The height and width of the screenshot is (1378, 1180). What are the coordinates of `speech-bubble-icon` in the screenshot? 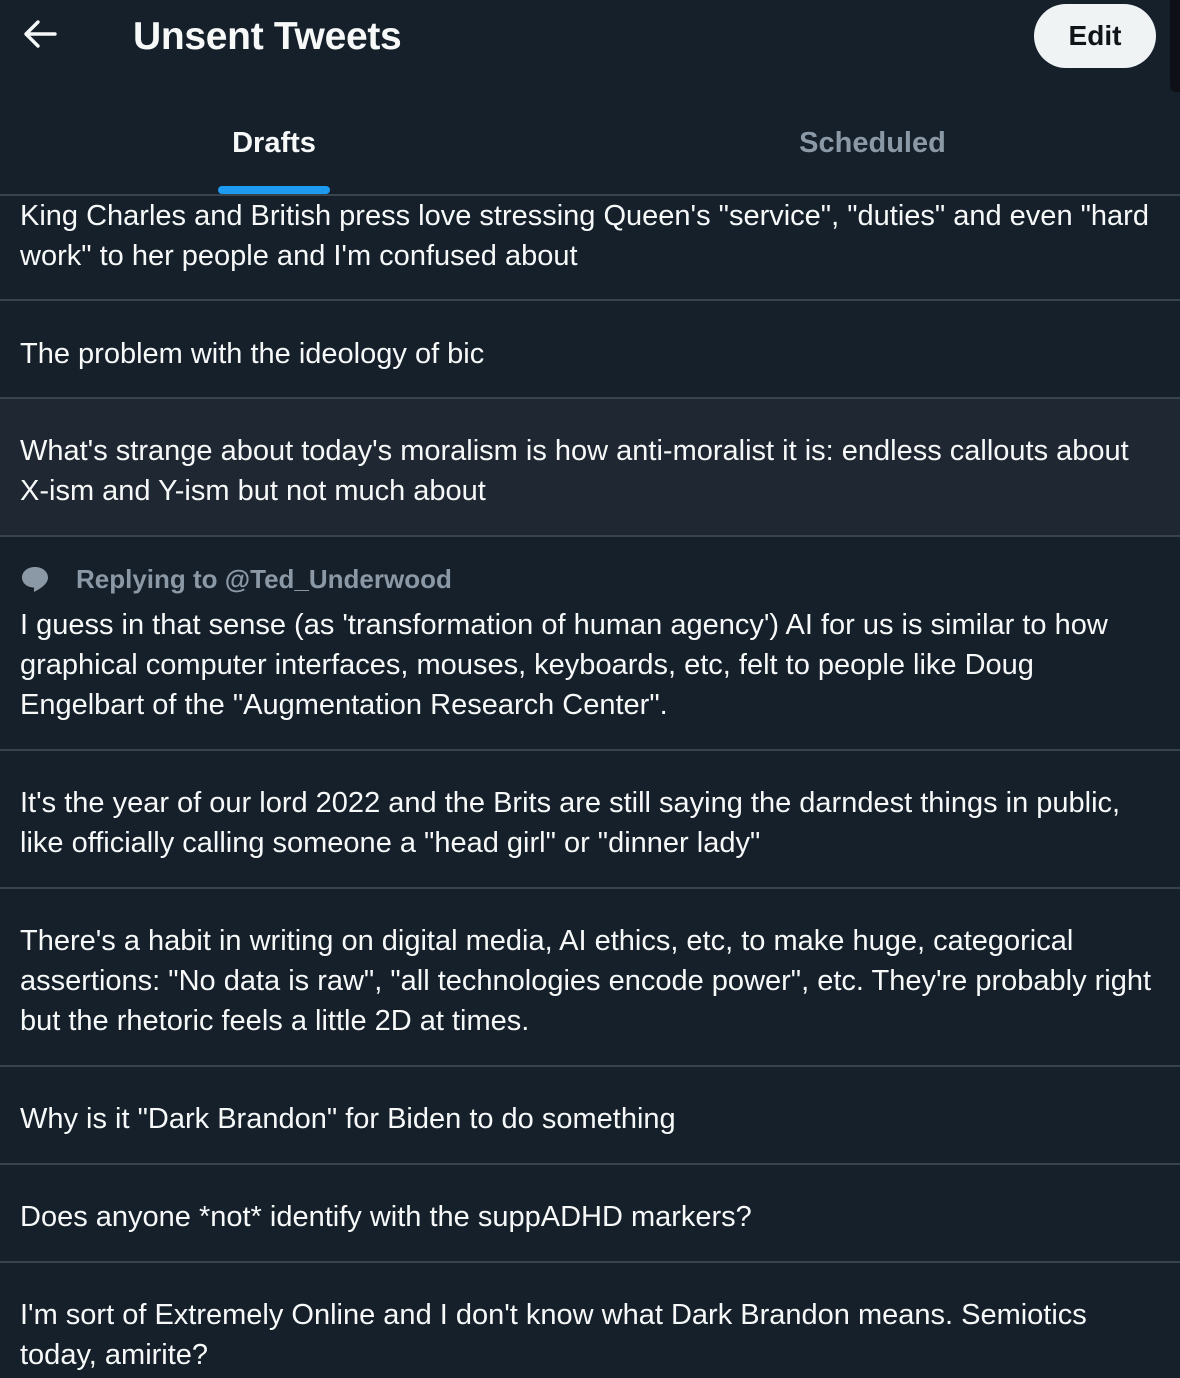 It's located at (35, 579).